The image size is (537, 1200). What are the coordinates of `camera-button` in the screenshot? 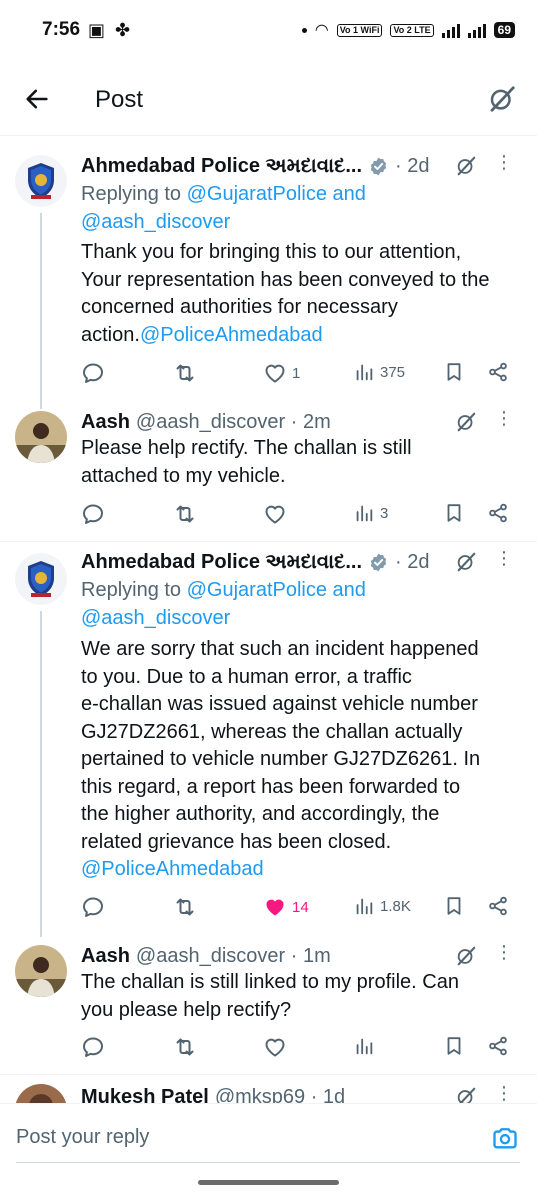 It's located at (505, 1140).